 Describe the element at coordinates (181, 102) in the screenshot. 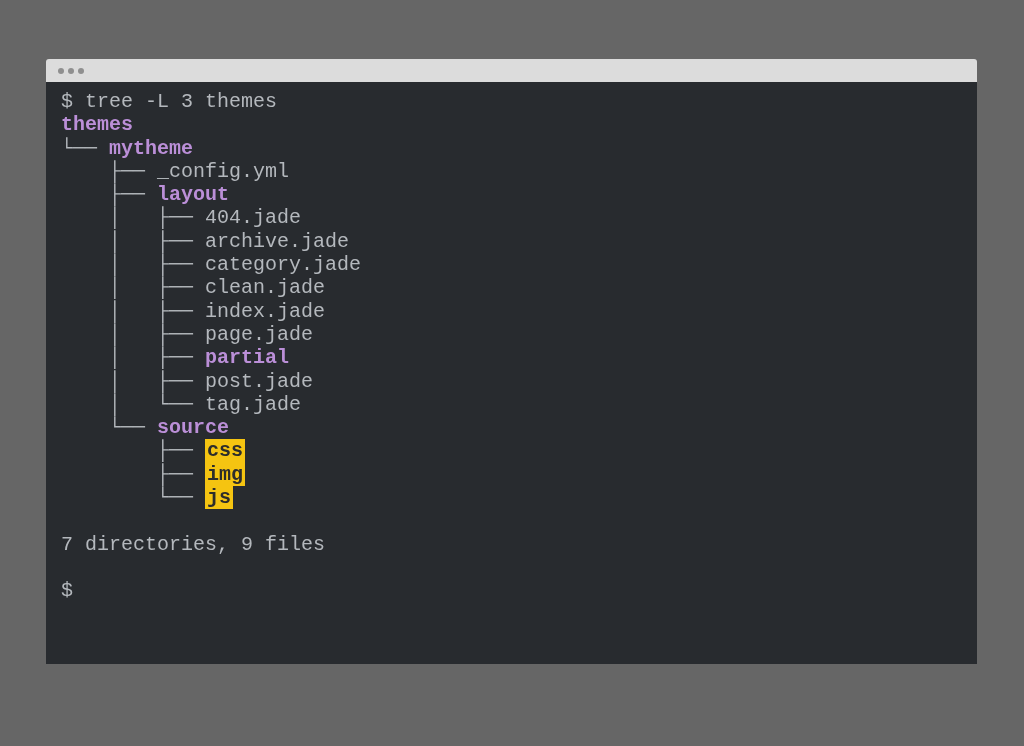

I see `command-text: tree -L 3 themes` at that location.